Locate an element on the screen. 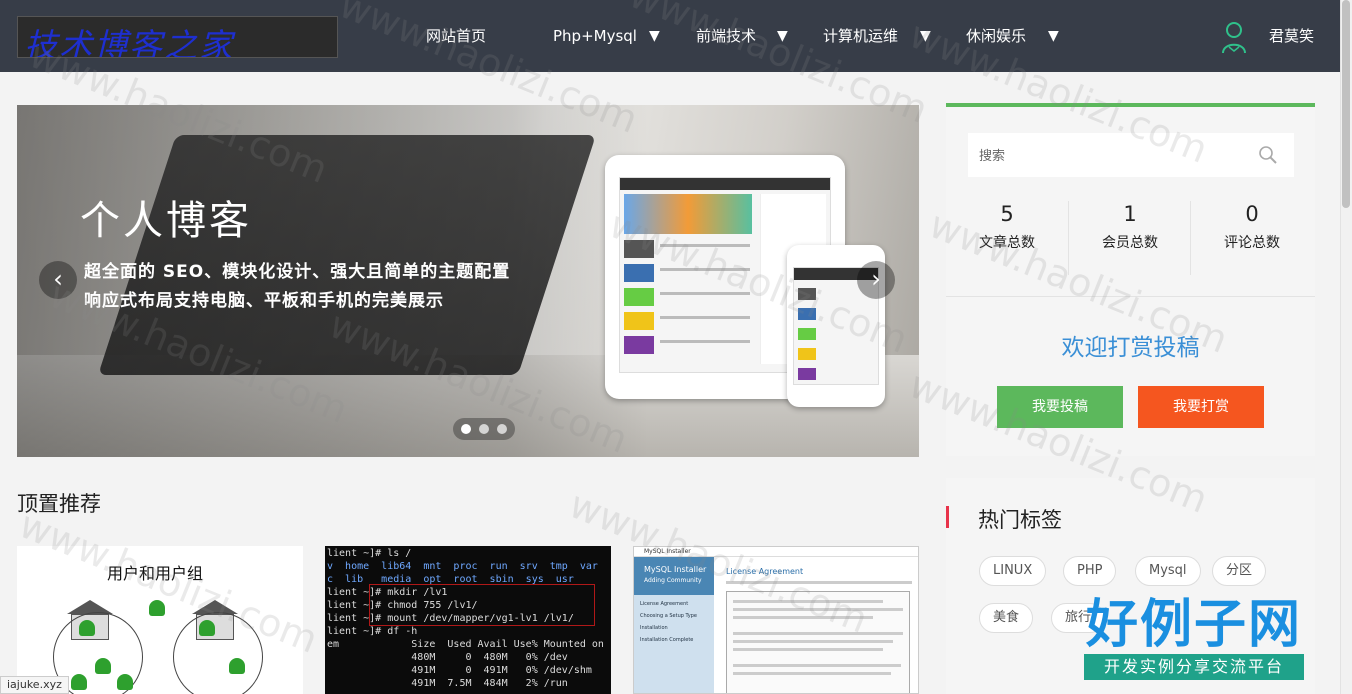 The width and height of the screenshot is (1352, 694). terminal-line: 480M 0 480M 0% /dev is located at coordinates (447, 657).